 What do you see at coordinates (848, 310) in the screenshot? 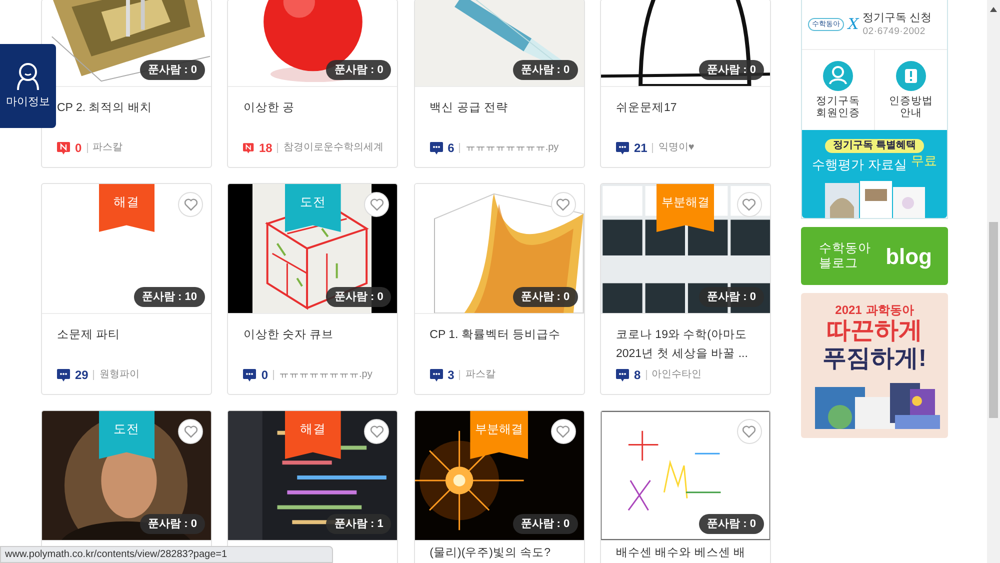
I see `ad-year: 2021` at bounding box center [848, 310].